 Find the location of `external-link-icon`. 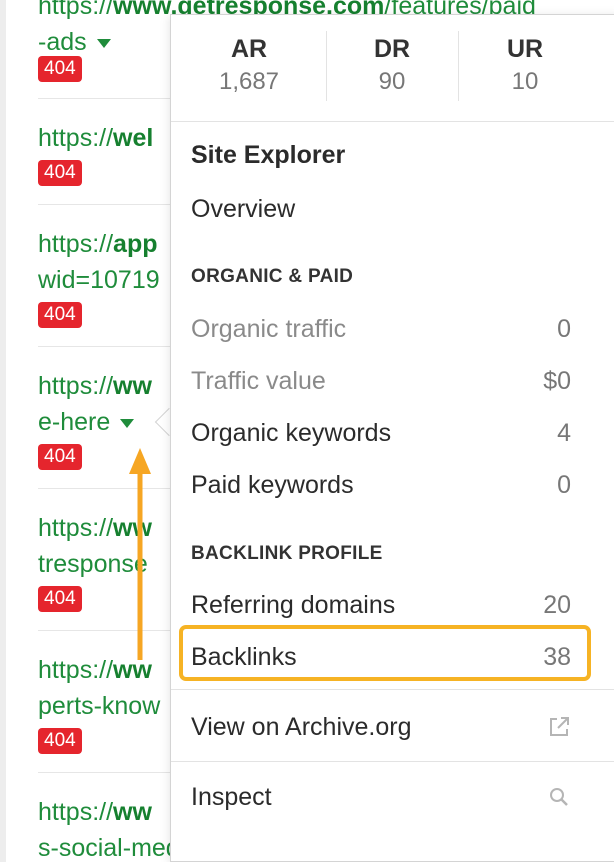

external-link-icon is located at coordinates (559, 726).